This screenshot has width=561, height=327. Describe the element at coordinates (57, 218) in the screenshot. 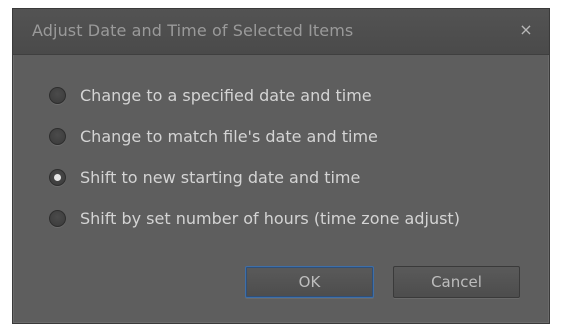

I see `radio-shift-by-hours` at that location.